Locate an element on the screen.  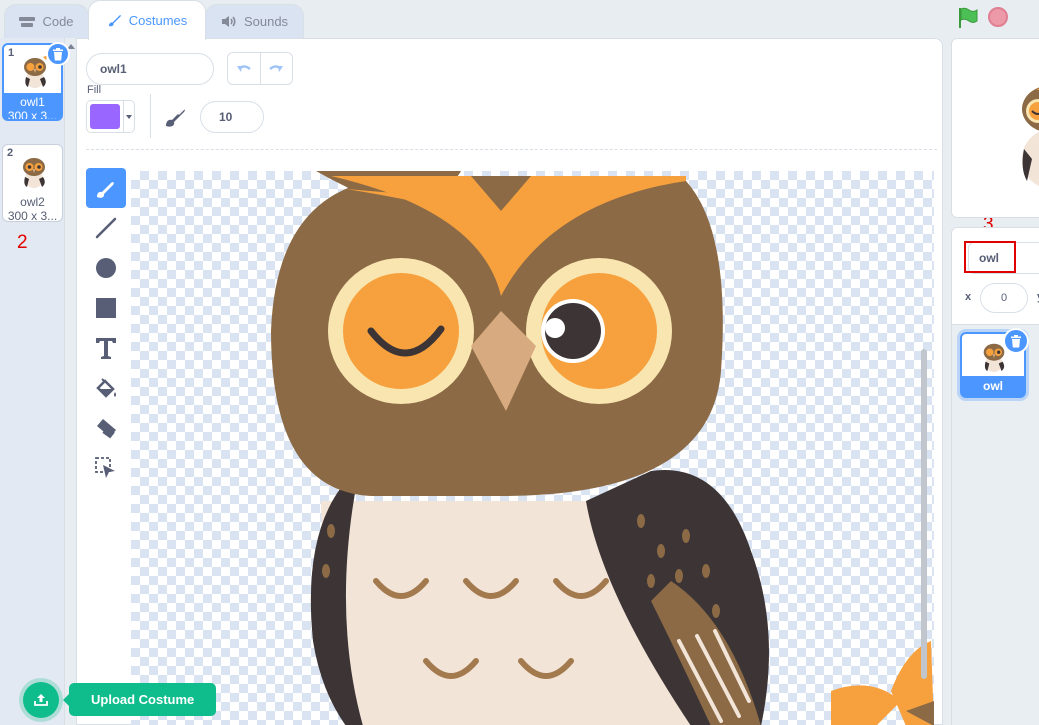
delete-sprite-button is located at coordinates (1016, 341).